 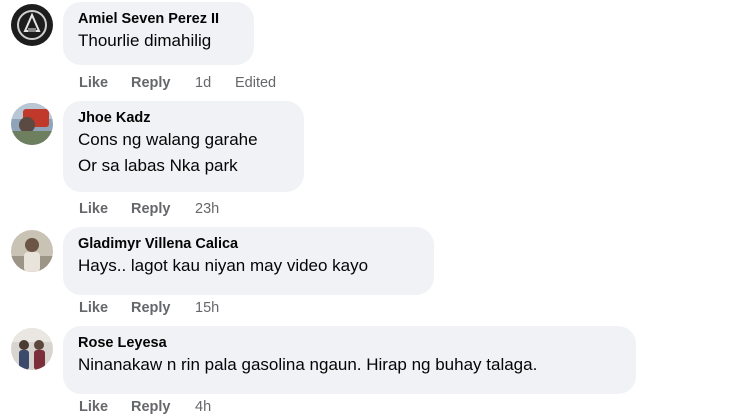 What do you see at coordinates (158, 165) in the screenshot?
I see `comment-text: Or sa labas Nka park` at bounding box center [158, 165].